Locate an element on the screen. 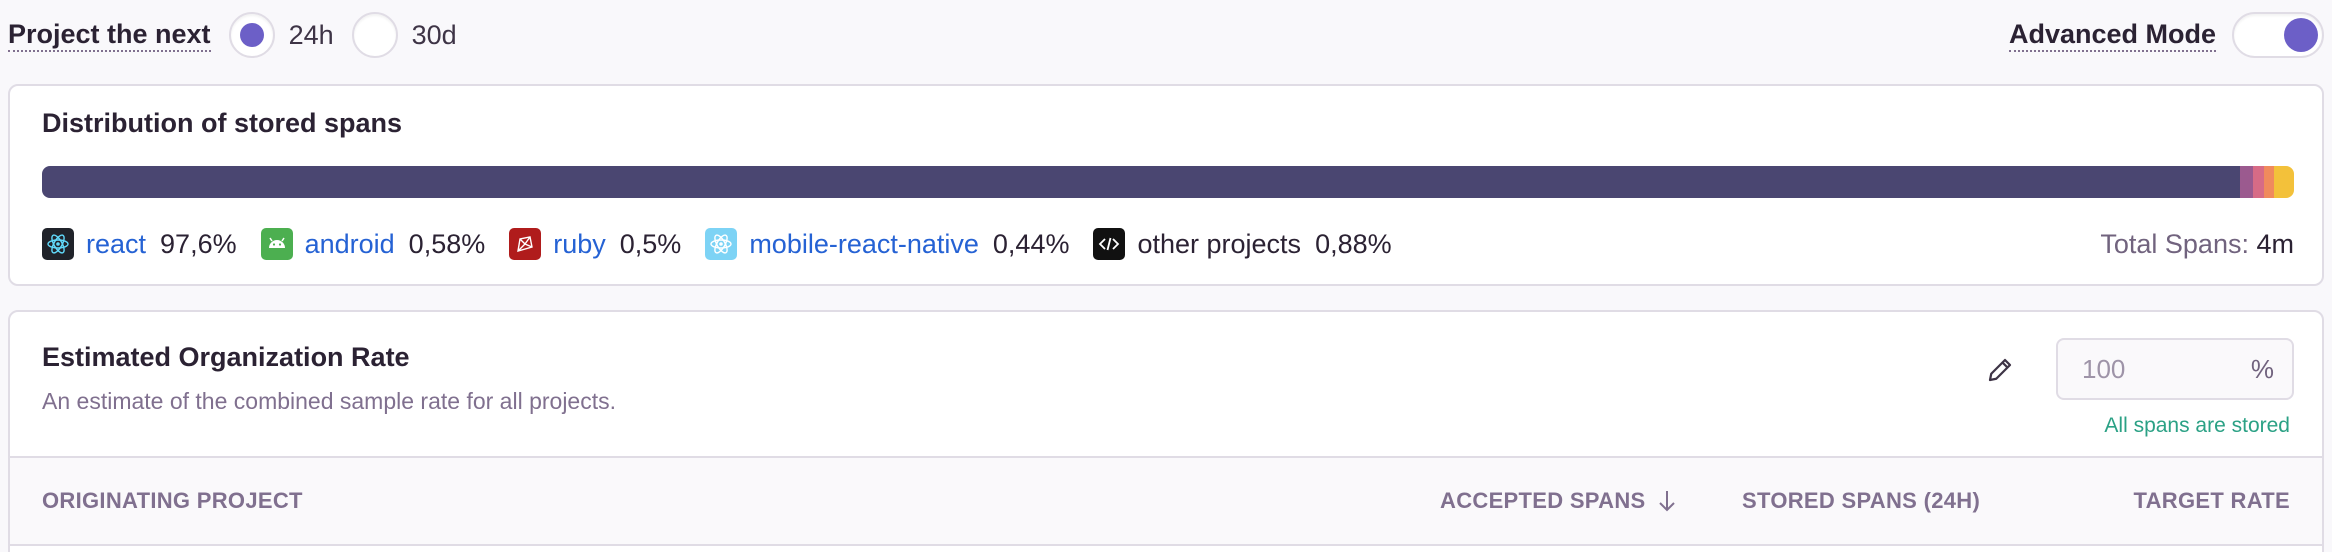 This screenshot has height=552, width=2332. legend-item-mobile-react-native: mobile-react-native 0,44% is located at coordinates (887, 244).